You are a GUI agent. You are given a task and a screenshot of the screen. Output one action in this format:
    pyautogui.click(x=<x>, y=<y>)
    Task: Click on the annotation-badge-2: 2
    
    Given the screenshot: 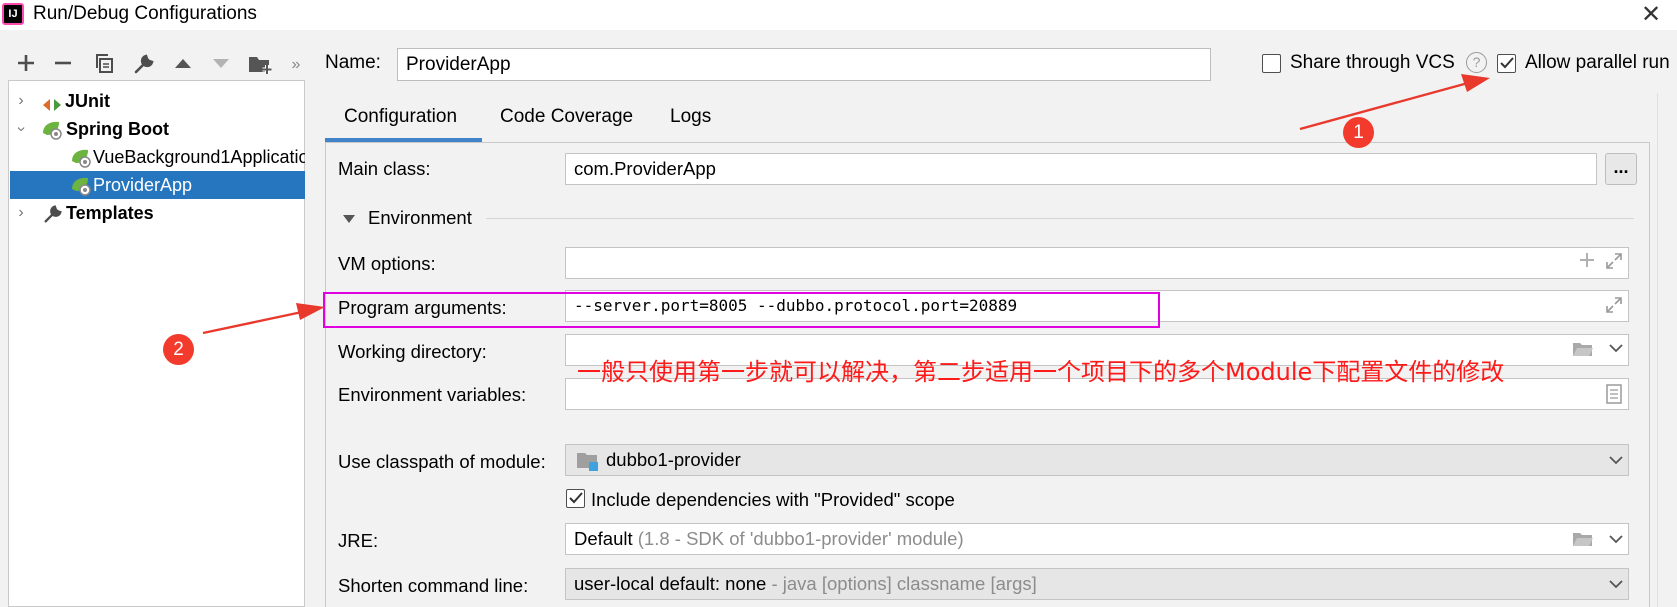 What is the action you would take?
    pyautogui.click(x=178, y=349)
    